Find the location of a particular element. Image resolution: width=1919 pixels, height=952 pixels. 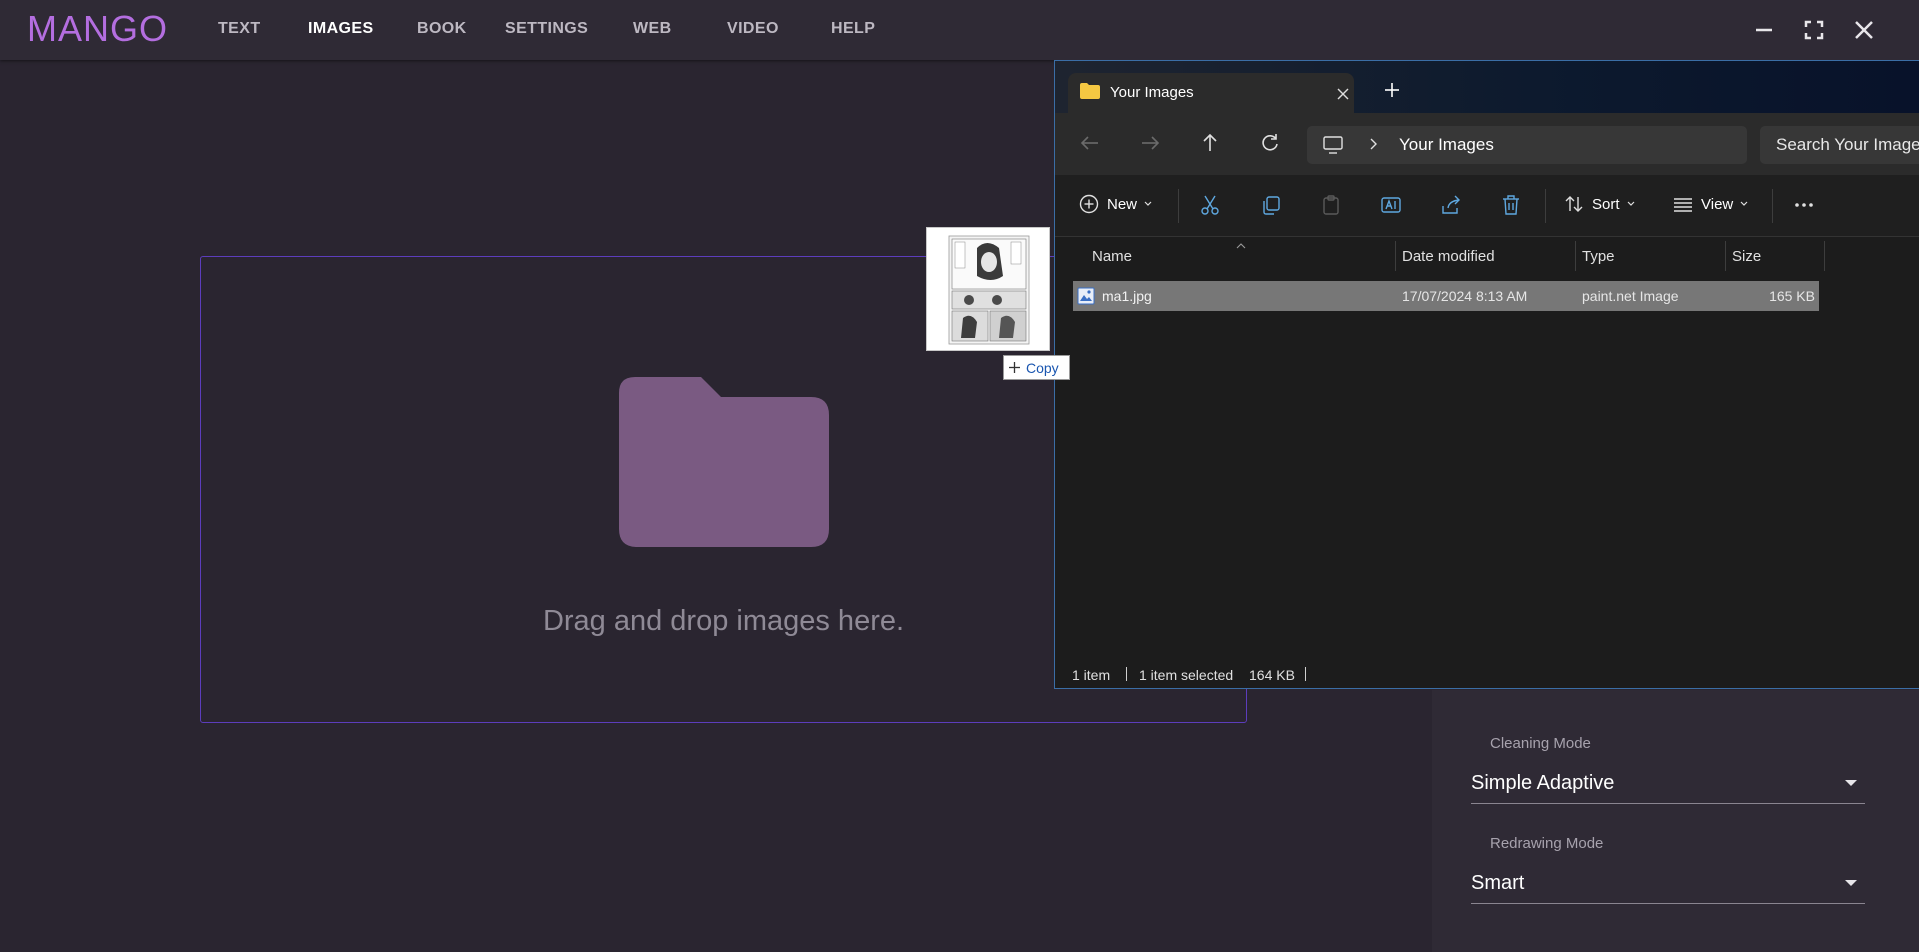

computer-icon is located at coordinates (1333, 147).